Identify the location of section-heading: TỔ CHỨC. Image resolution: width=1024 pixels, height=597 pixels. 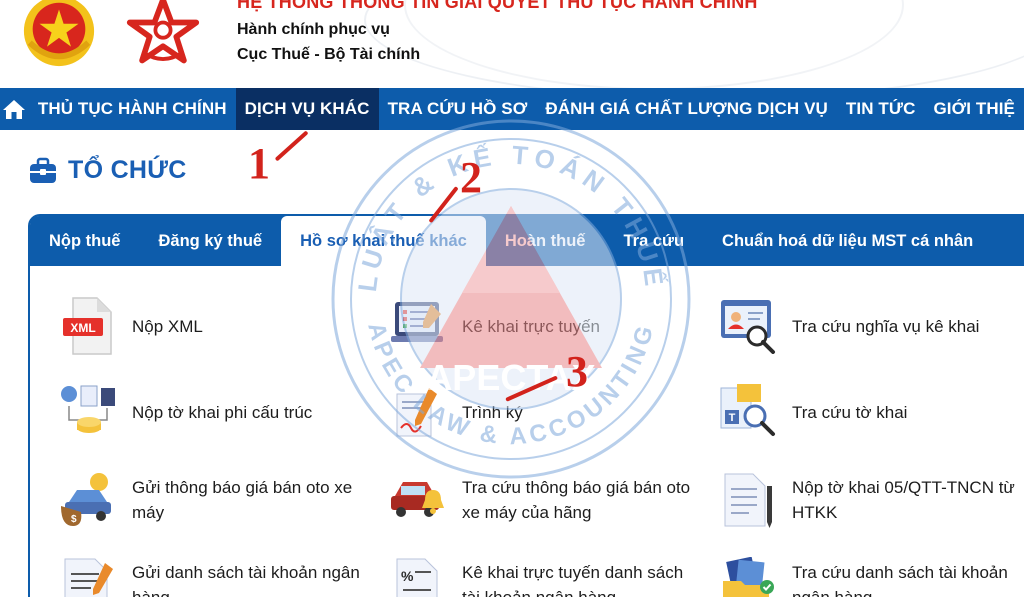
(107, 170).